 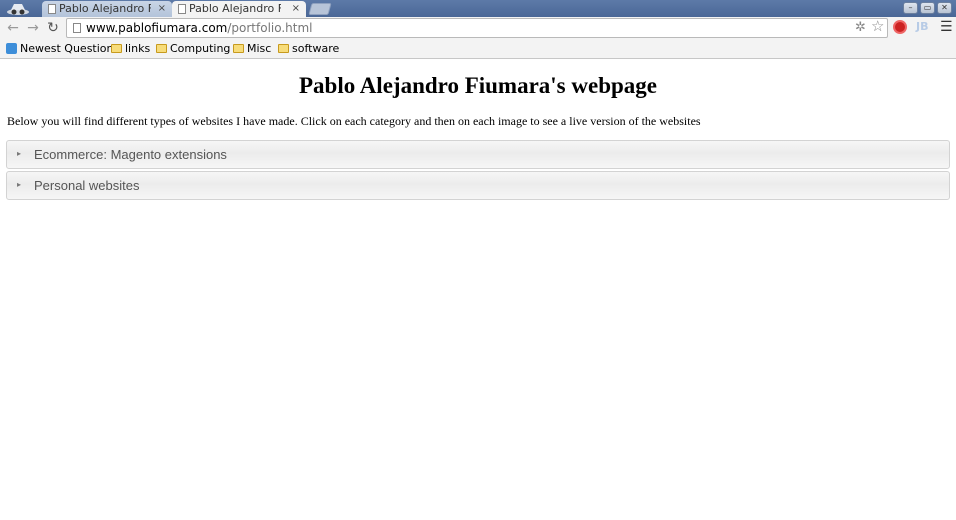 I want to click on url-host: www.pablofiumara.com, so click(x=157, y=28).